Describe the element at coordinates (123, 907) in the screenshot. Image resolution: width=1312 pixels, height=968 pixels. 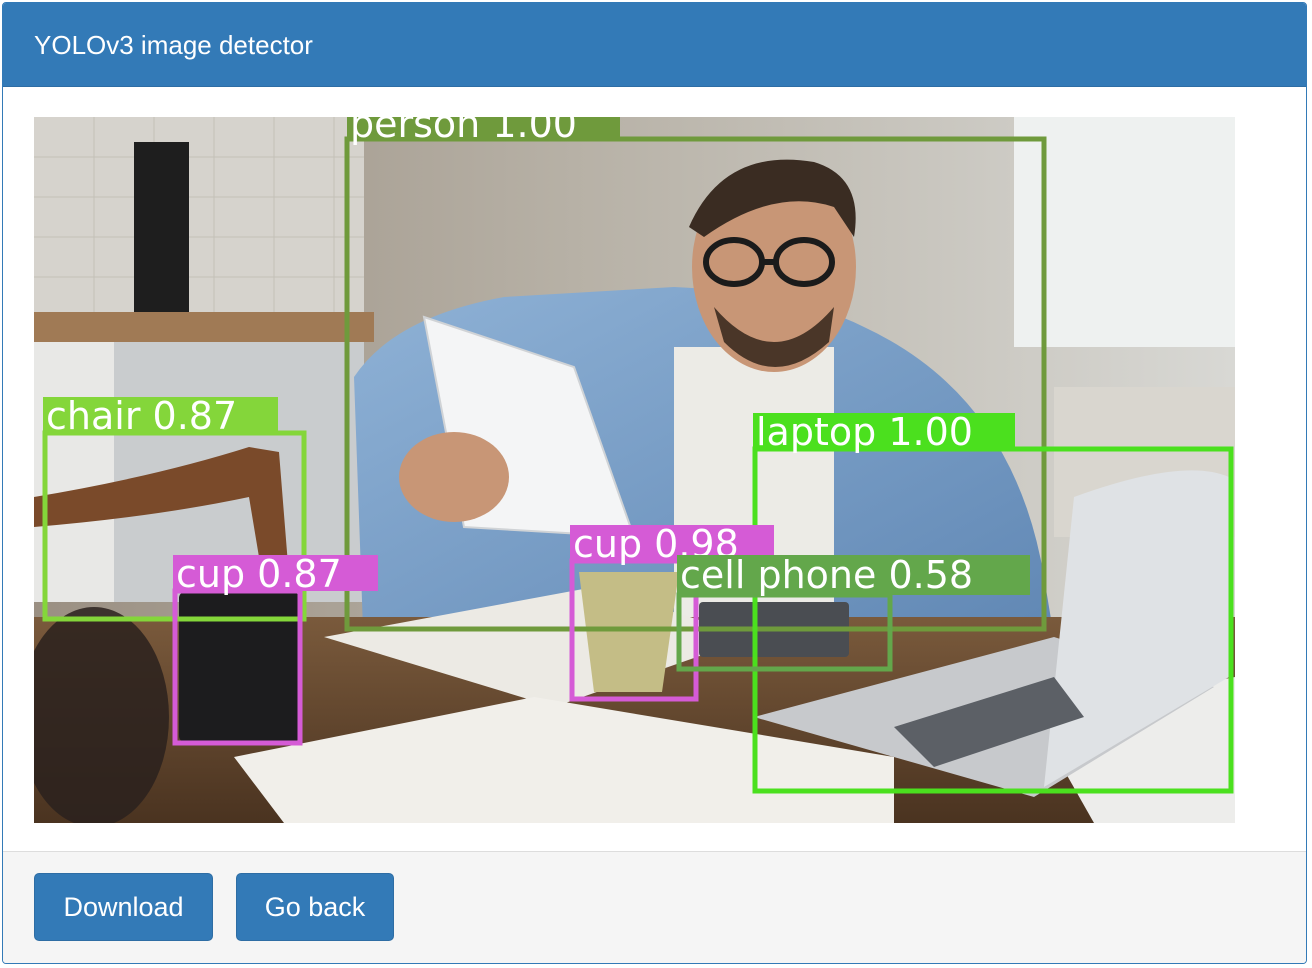
I see `download-button: Download` at that location.